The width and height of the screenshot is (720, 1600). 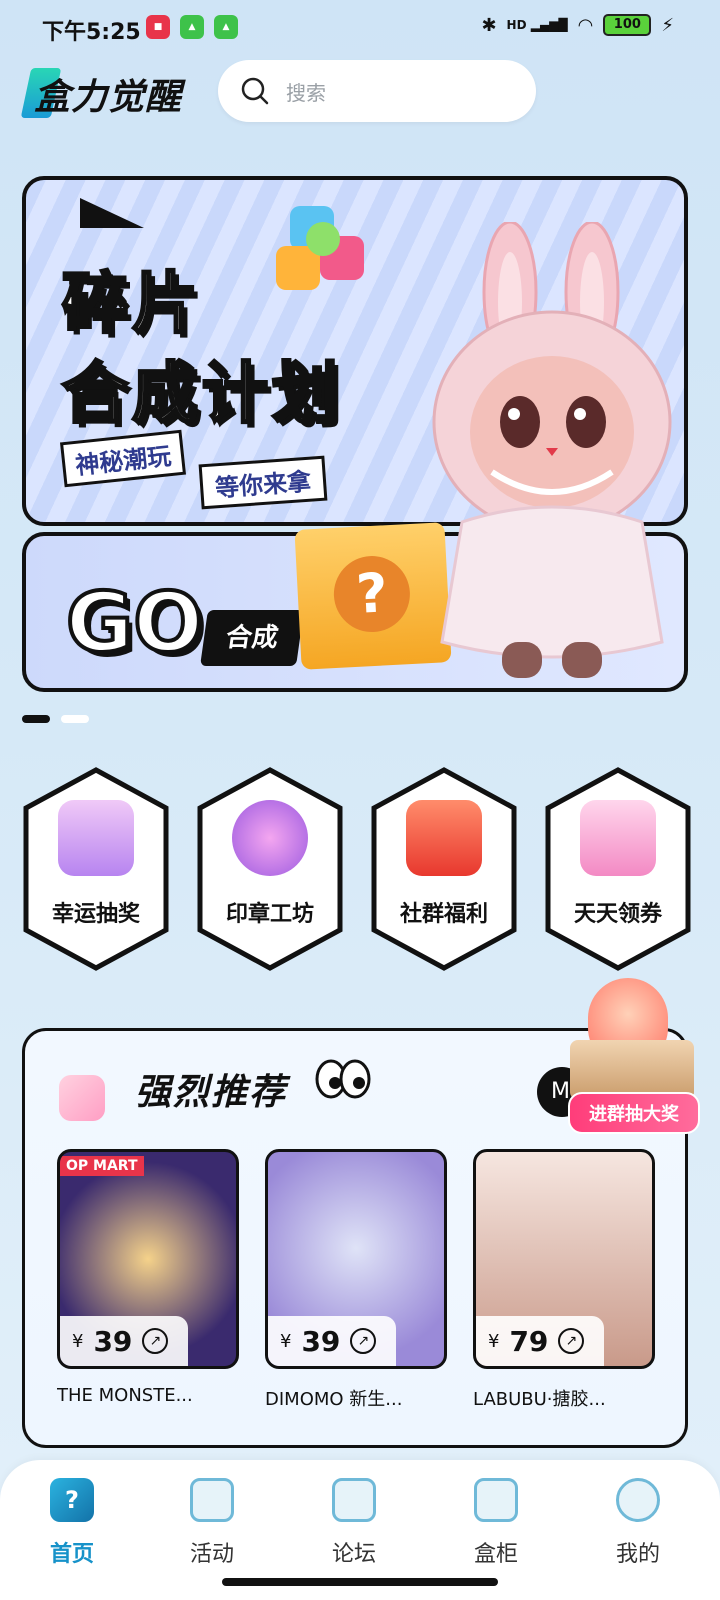 What do you see at coordinates (634, 1113) in the screenshot?
I see `group-lottery-label: 进群抽大奖` at bounding box center [634, 1113].